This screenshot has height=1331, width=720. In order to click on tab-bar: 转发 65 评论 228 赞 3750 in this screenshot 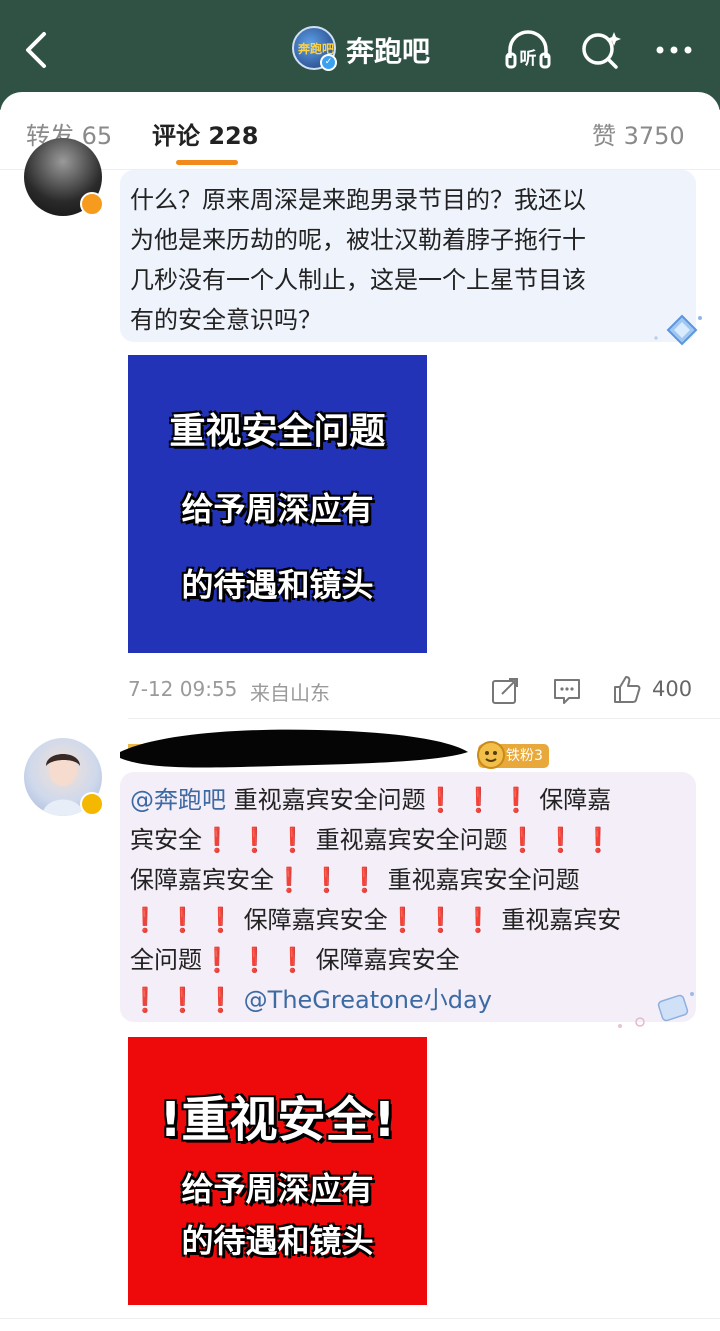, I will do `click(360, 131)`.